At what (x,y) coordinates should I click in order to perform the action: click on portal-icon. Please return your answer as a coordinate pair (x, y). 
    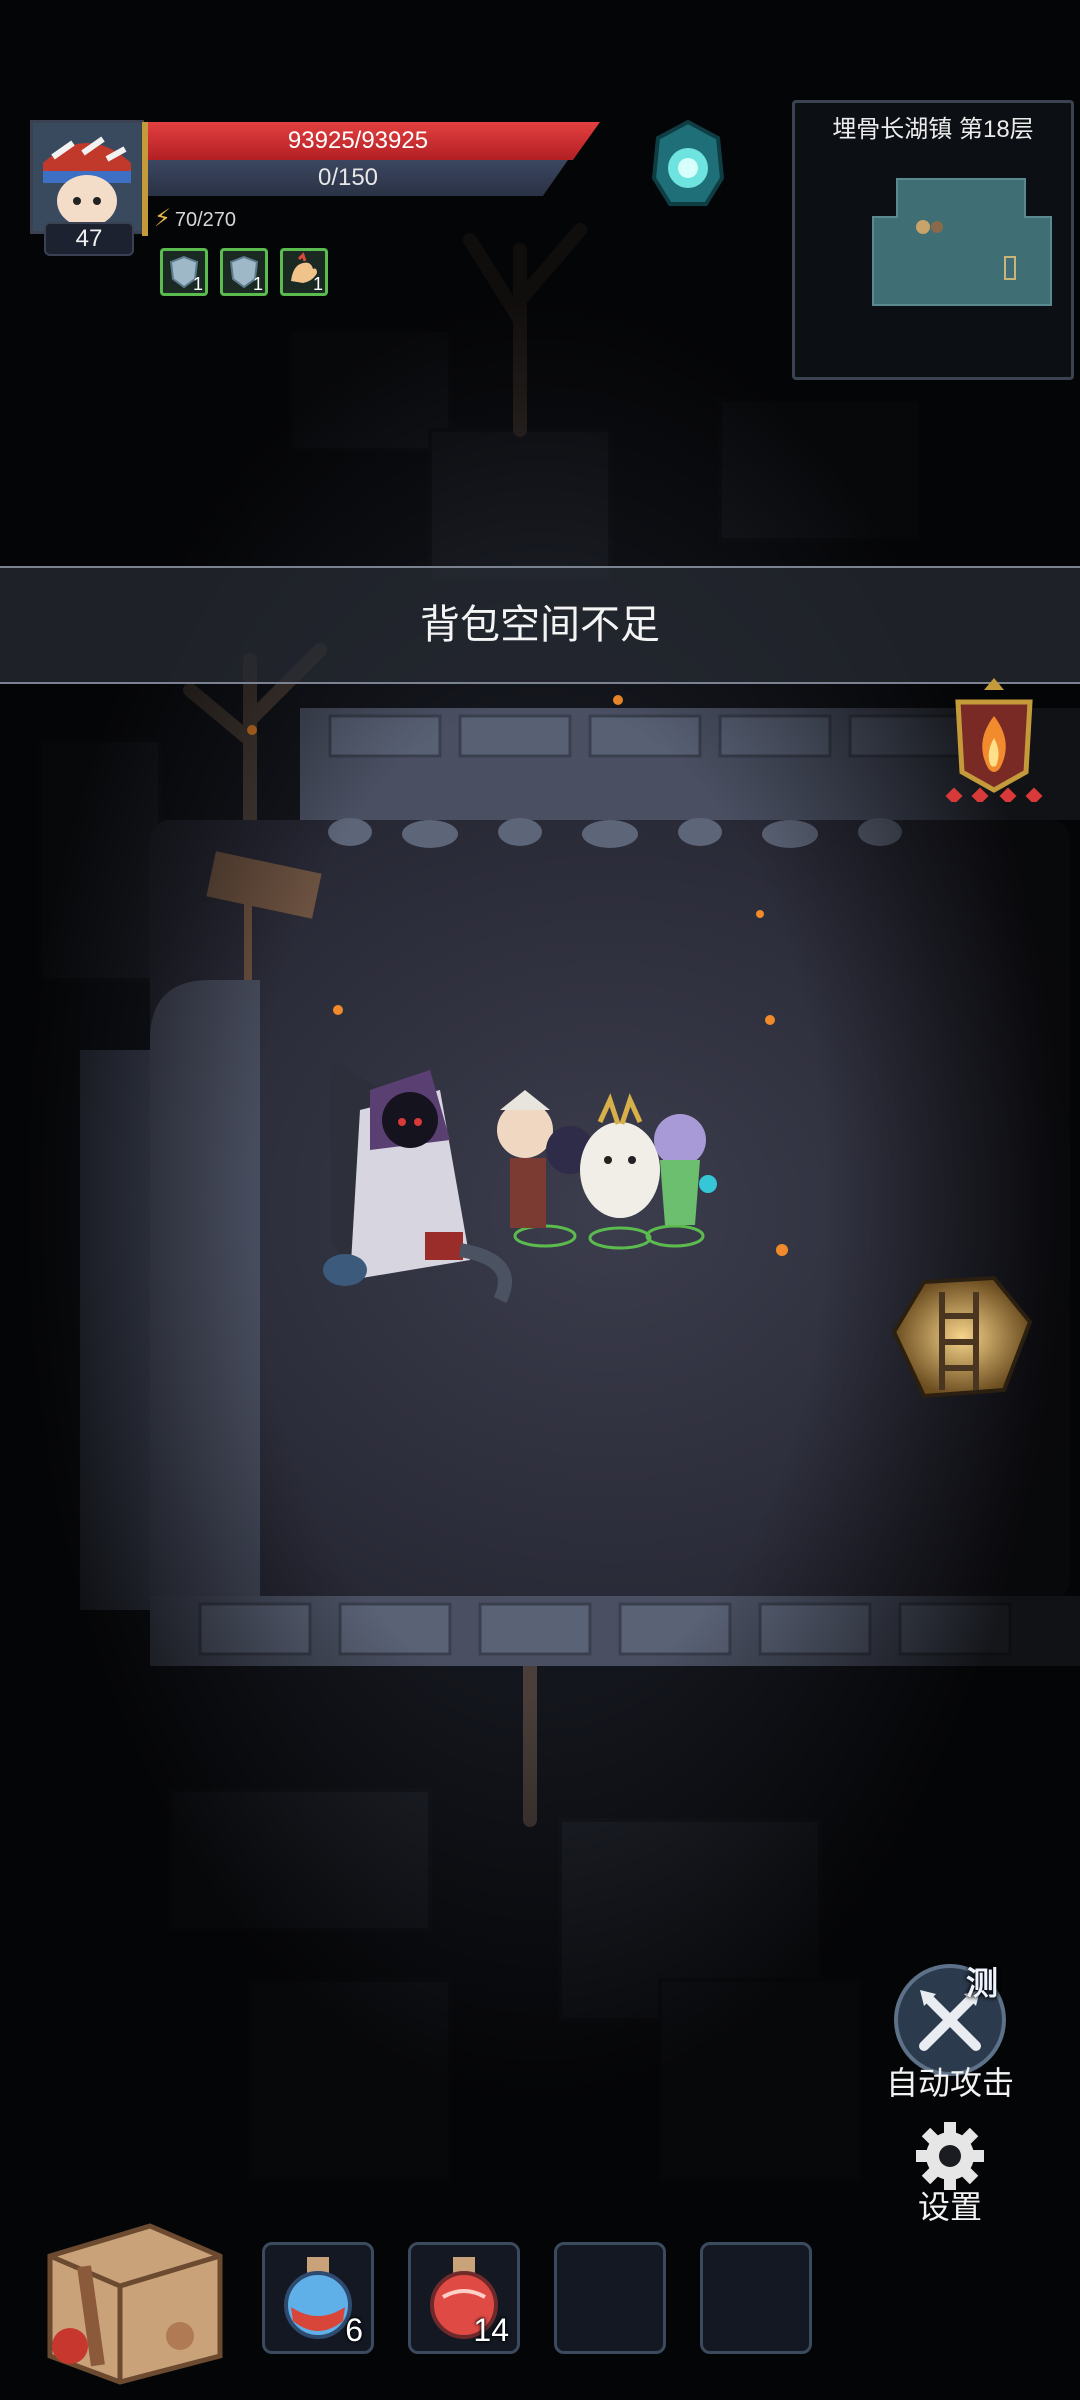
    Looking at the image, I should click on (688, 162).